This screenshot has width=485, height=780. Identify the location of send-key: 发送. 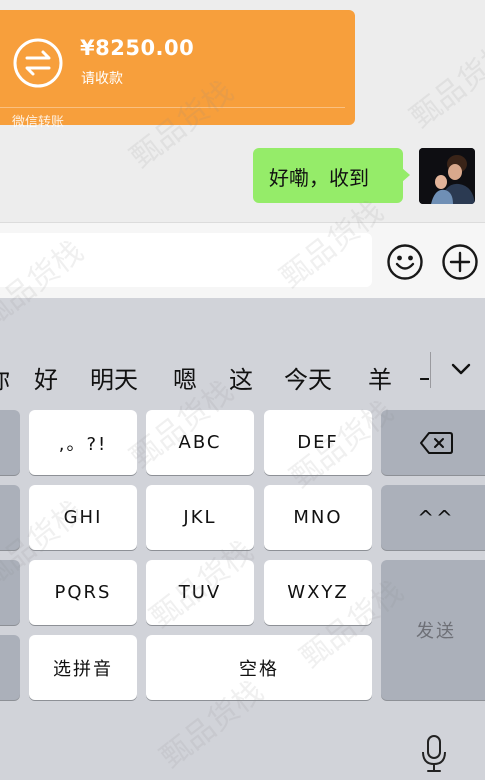
(433, 630).